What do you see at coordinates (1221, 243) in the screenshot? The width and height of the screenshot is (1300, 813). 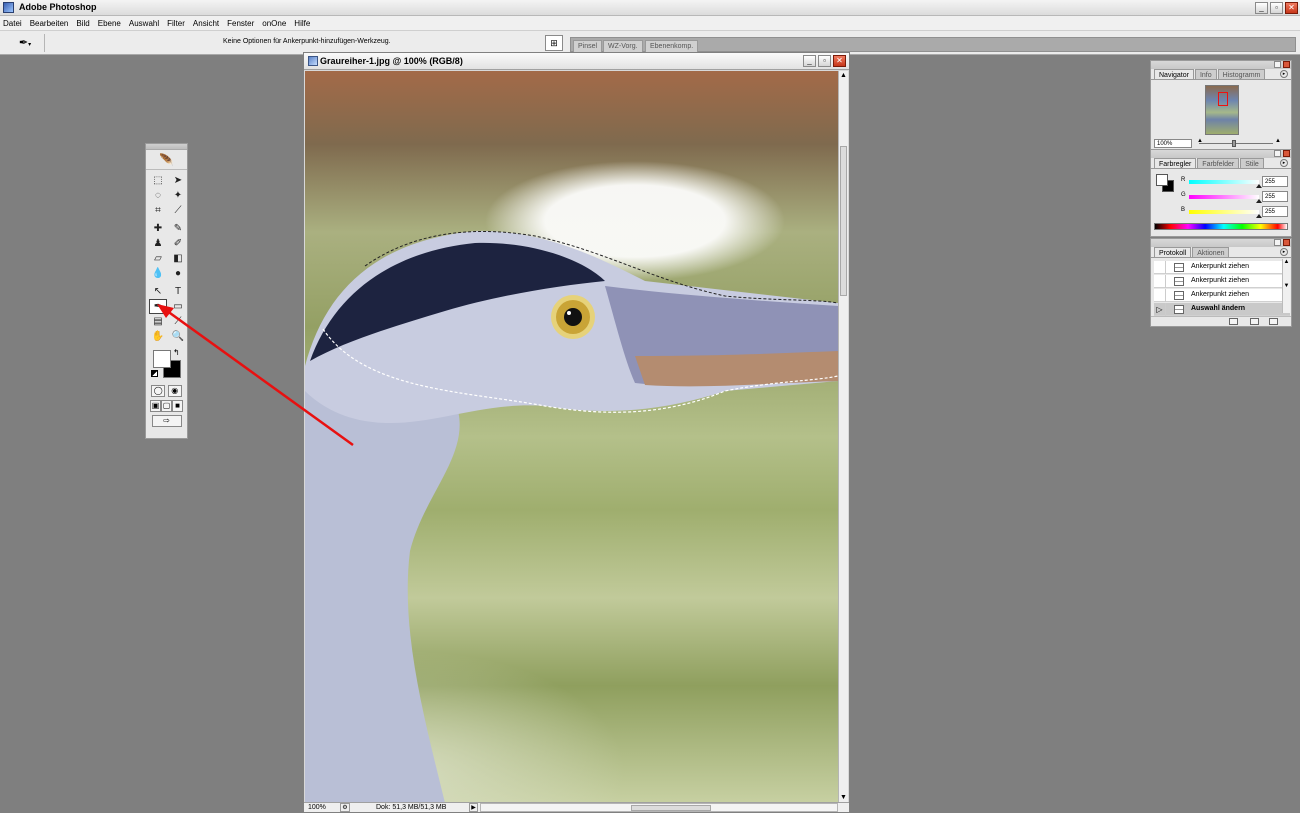 I see `history-palette-header` at bounding box center [1221, 243].